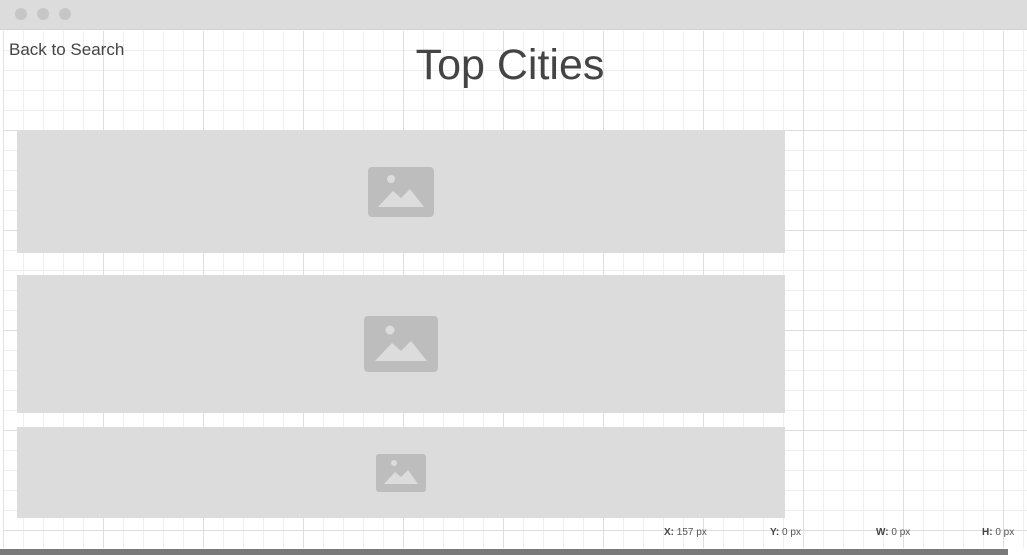  What do you see at coordinates (21, 14) in the screenshot?
I see `close-window-button` at bounding box center [21, 14].